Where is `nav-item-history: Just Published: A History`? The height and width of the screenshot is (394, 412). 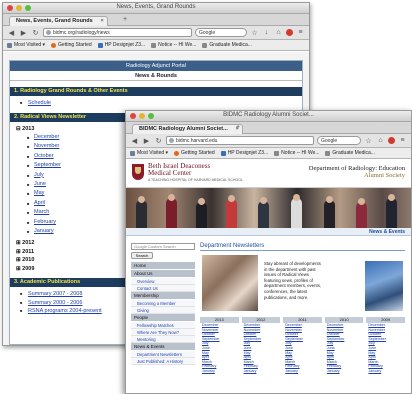 nav-item-history: Just Published: A History is located at coordinates (163, 361).